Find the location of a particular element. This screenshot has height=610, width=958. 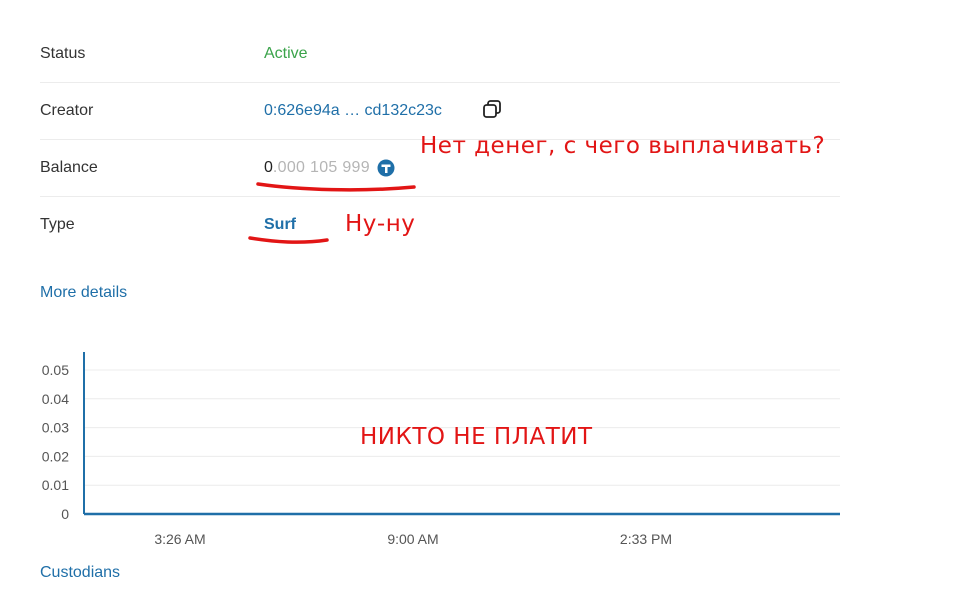

y-tick-label: 0.02 is located at coordinates (55, 456).